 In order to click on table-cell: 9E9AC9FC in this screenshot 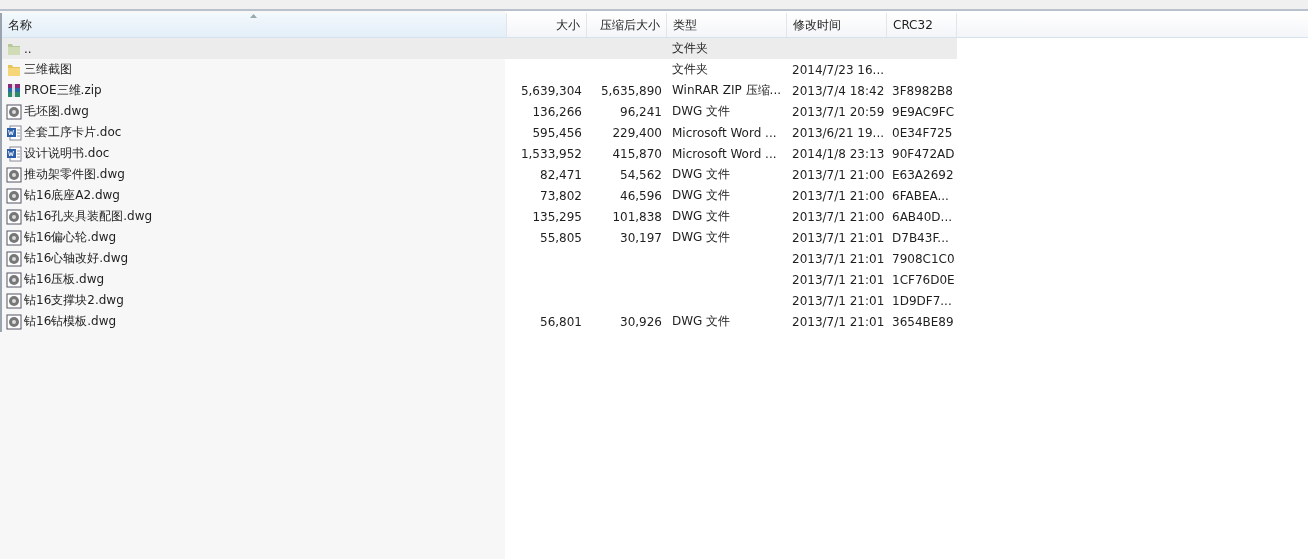, I will do `click(923, 111)`.